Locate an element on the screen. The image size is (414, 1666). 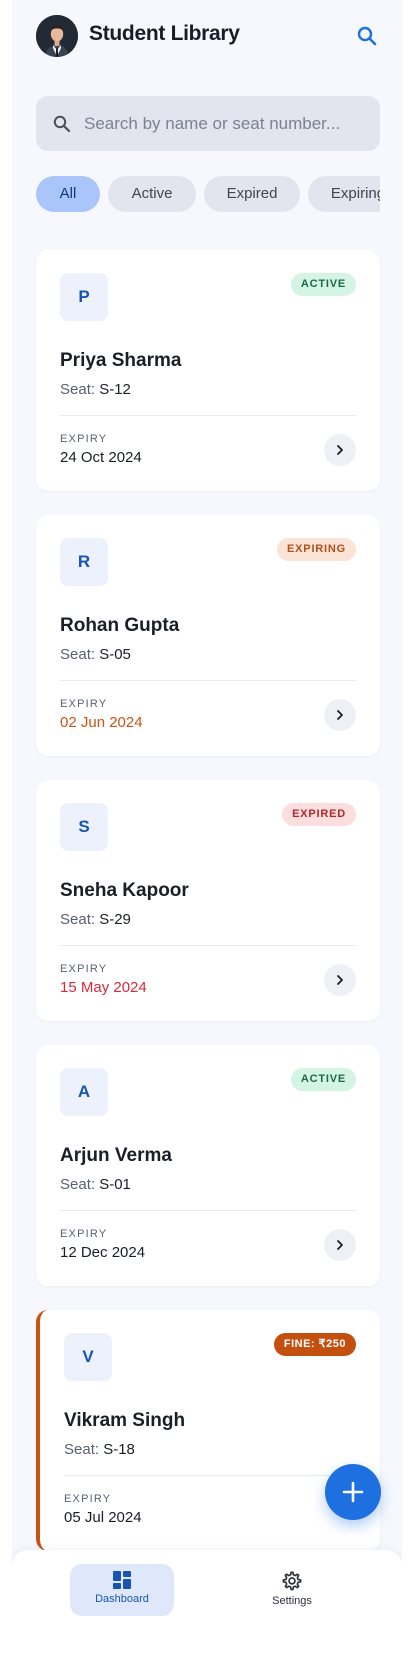
student-name: Sneha Kapoor is located at coordinates (124, 890).